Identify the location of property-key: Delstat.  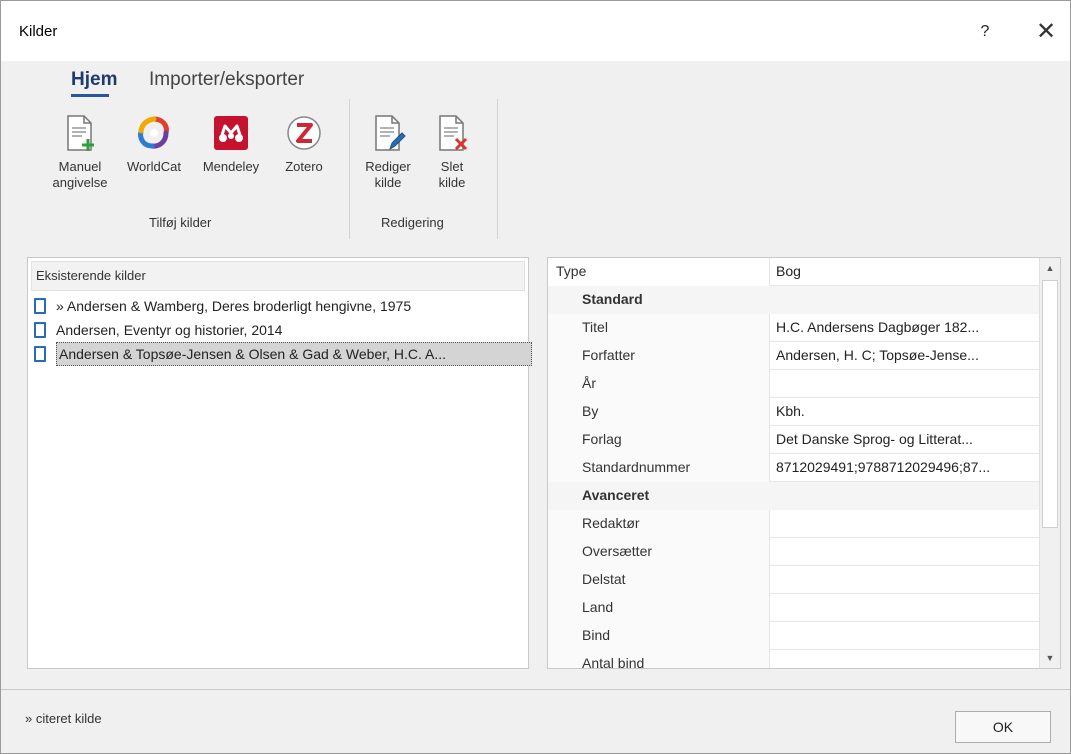
(659, 580).